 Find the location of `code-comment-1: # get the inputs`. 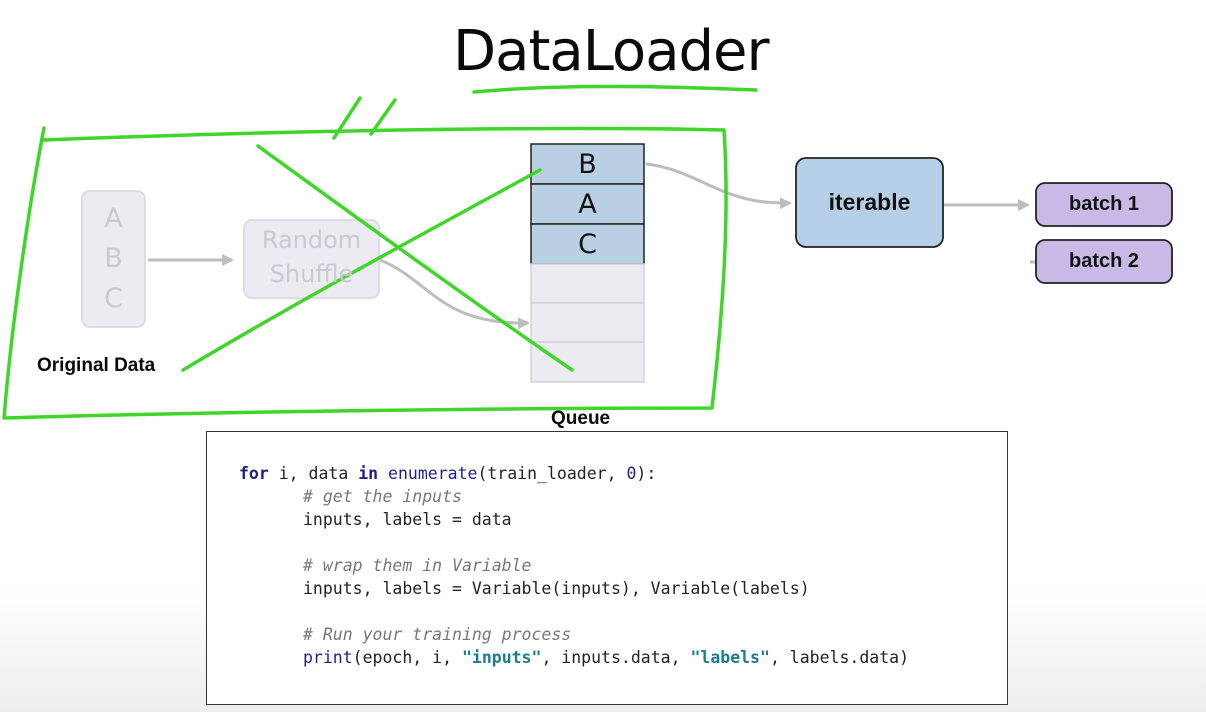

code-comment-1: # get the inputs is located at coordinates (382, 496).